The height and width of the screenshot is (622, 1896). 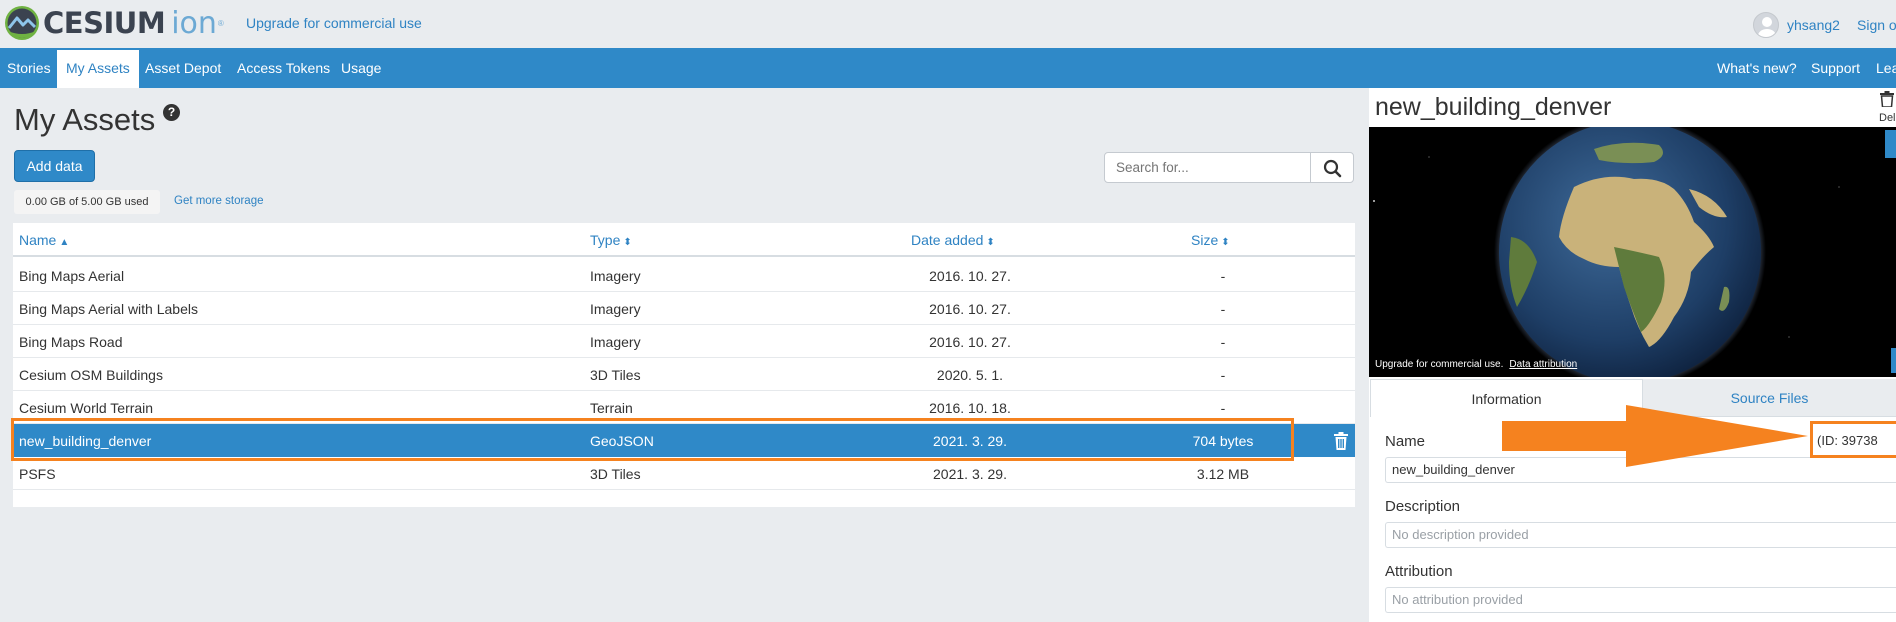 What do you see at coordinates (220, 23) in the screenshot?
I see `logo-trademark: ®` at bounding box center [220, 23].